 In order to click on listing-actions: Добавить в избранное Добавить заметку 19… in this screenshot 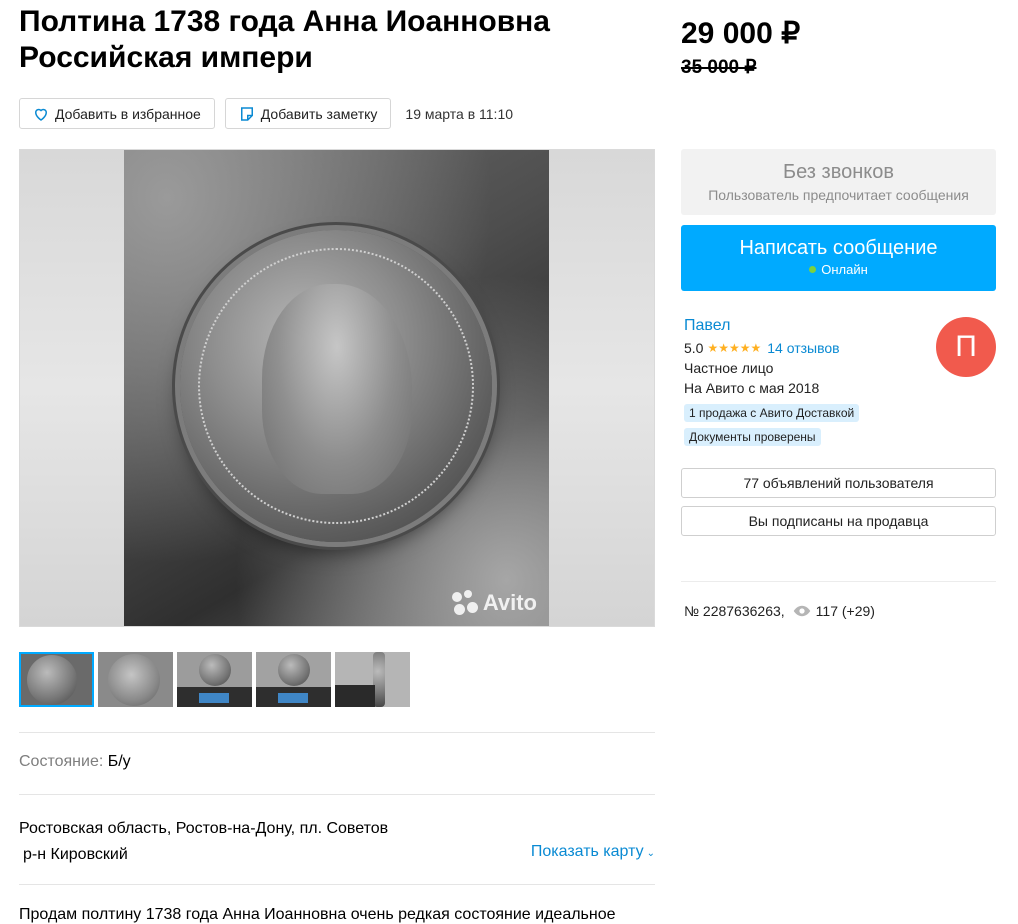, I will do `click(266, 113)`.